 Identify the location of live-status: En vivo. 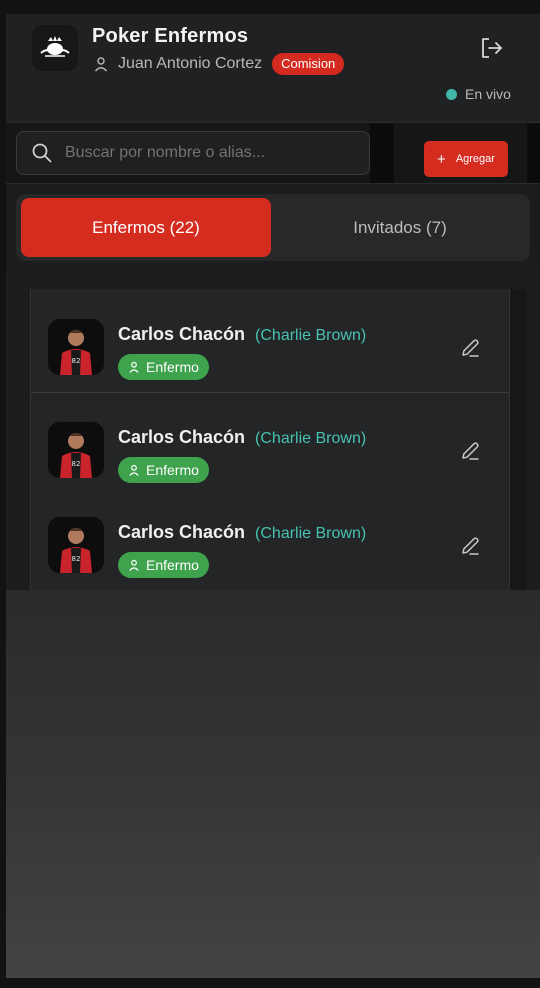
(488, 94).